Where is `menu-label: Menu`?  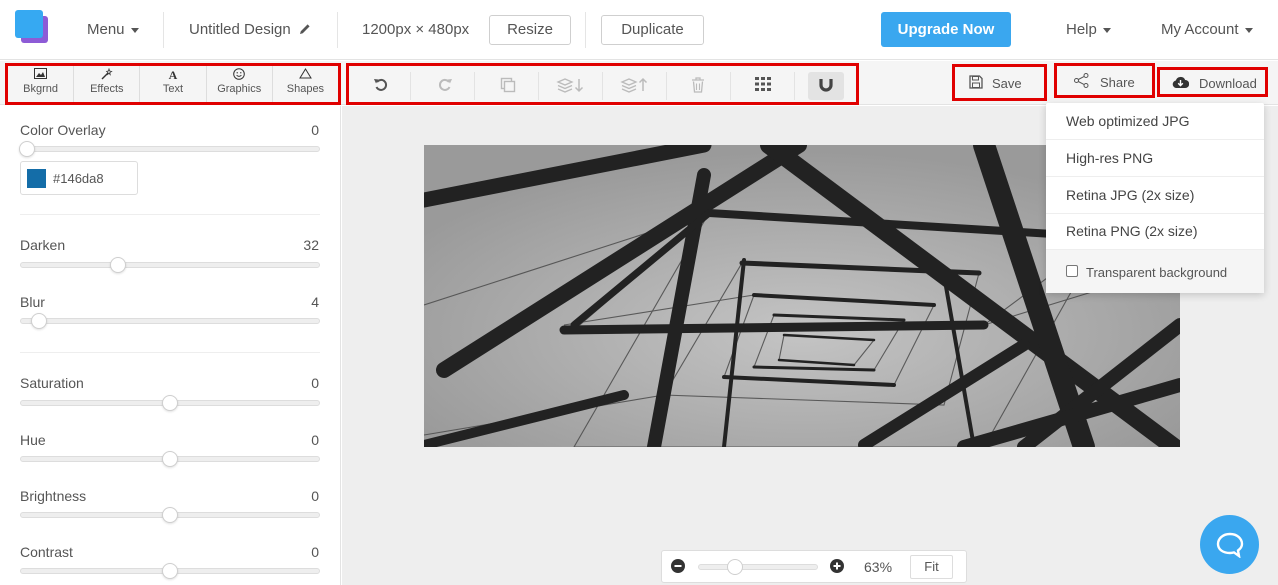
menu-label: Menu is located at coordinates (106, 29).